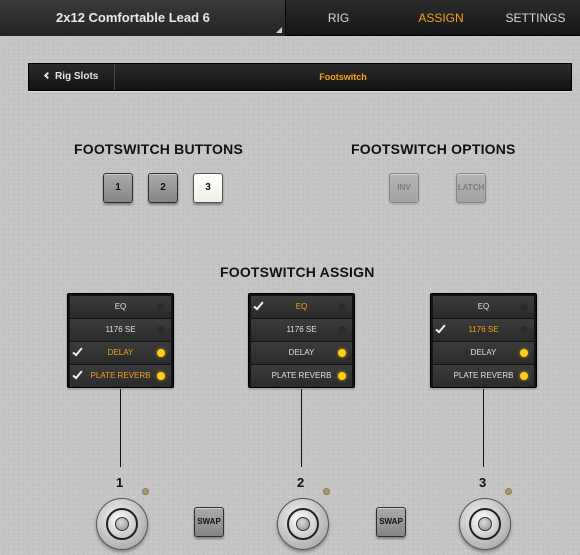 The width and height of the screenshot is (580, 555). I want to click on footswitch-number-1: 1, so click(120, 482).